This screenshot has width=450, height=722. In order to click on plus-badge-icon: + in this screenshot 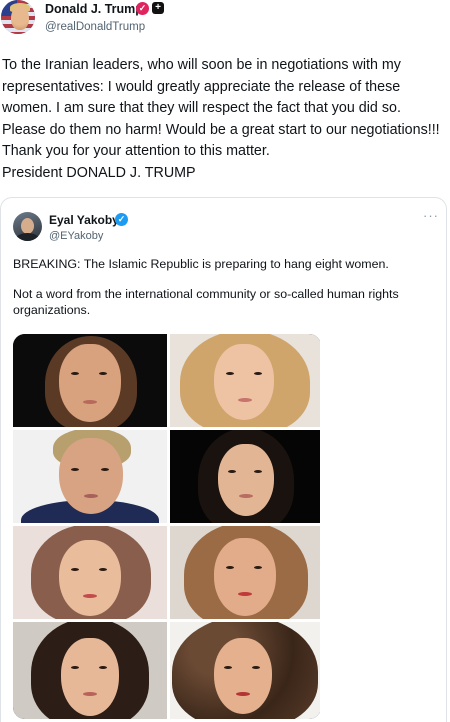, I will do `click(158, 8)`.